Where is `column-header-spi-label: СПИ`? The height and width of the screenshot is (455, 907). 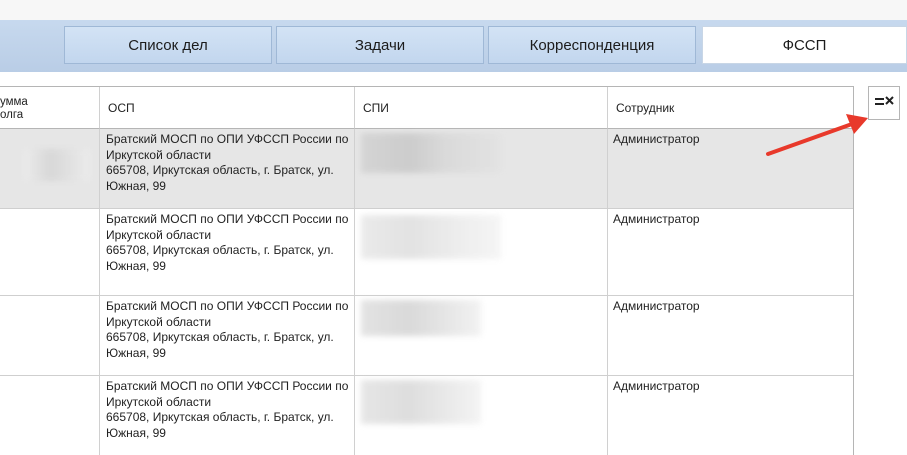 column-header-spi-label: СПИ is located at coordinates (376, 107).